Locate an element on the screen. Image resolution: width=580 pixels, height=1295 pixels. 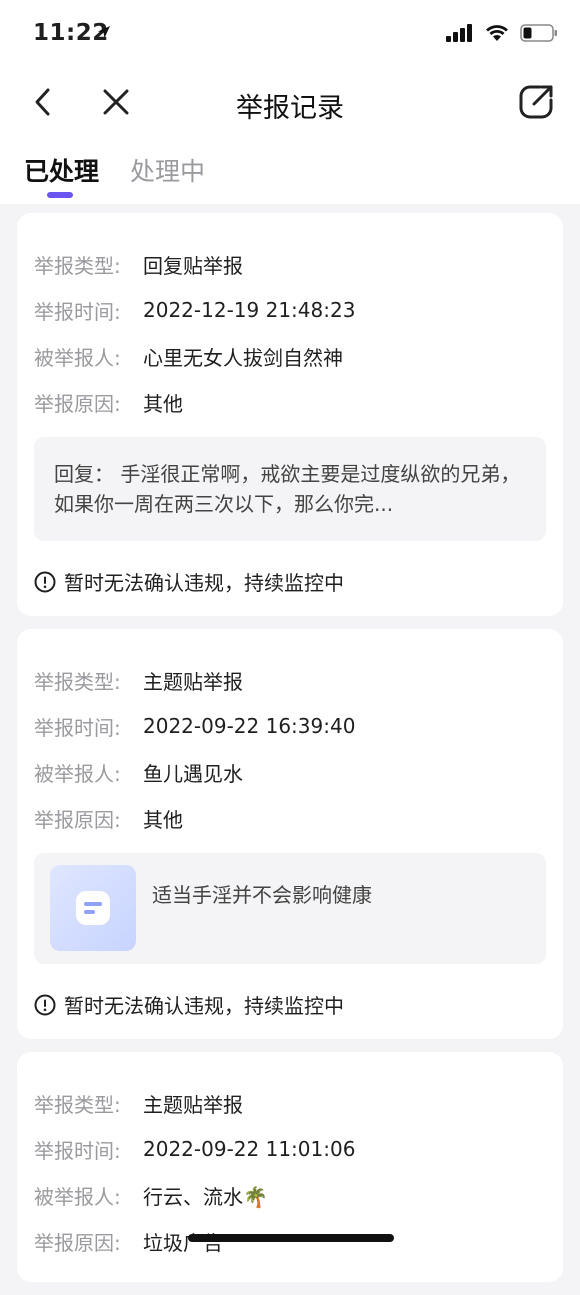
reported-person-row: 被举报人: 心里无女人拔剑自然神 is located at coordinates (290, 356).